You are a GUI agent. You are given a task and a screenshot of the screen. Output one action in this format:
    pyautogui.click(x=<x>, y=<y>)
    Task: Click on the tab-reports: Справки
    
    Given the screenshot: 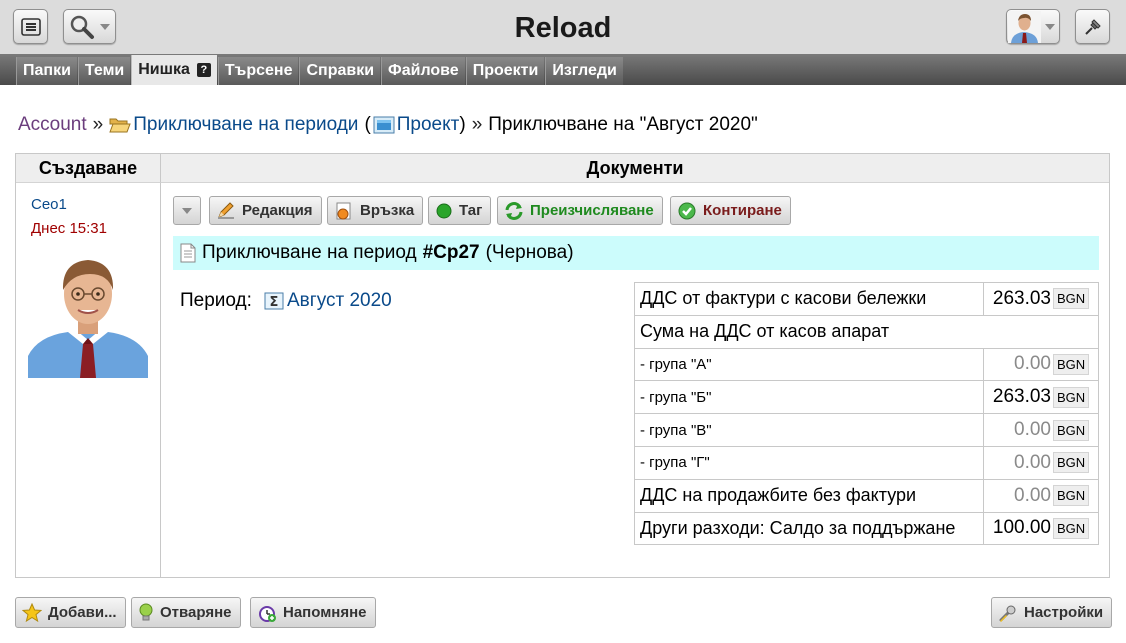 What is the action you would take?
    pyautogui.click(x=340, y=71)
    